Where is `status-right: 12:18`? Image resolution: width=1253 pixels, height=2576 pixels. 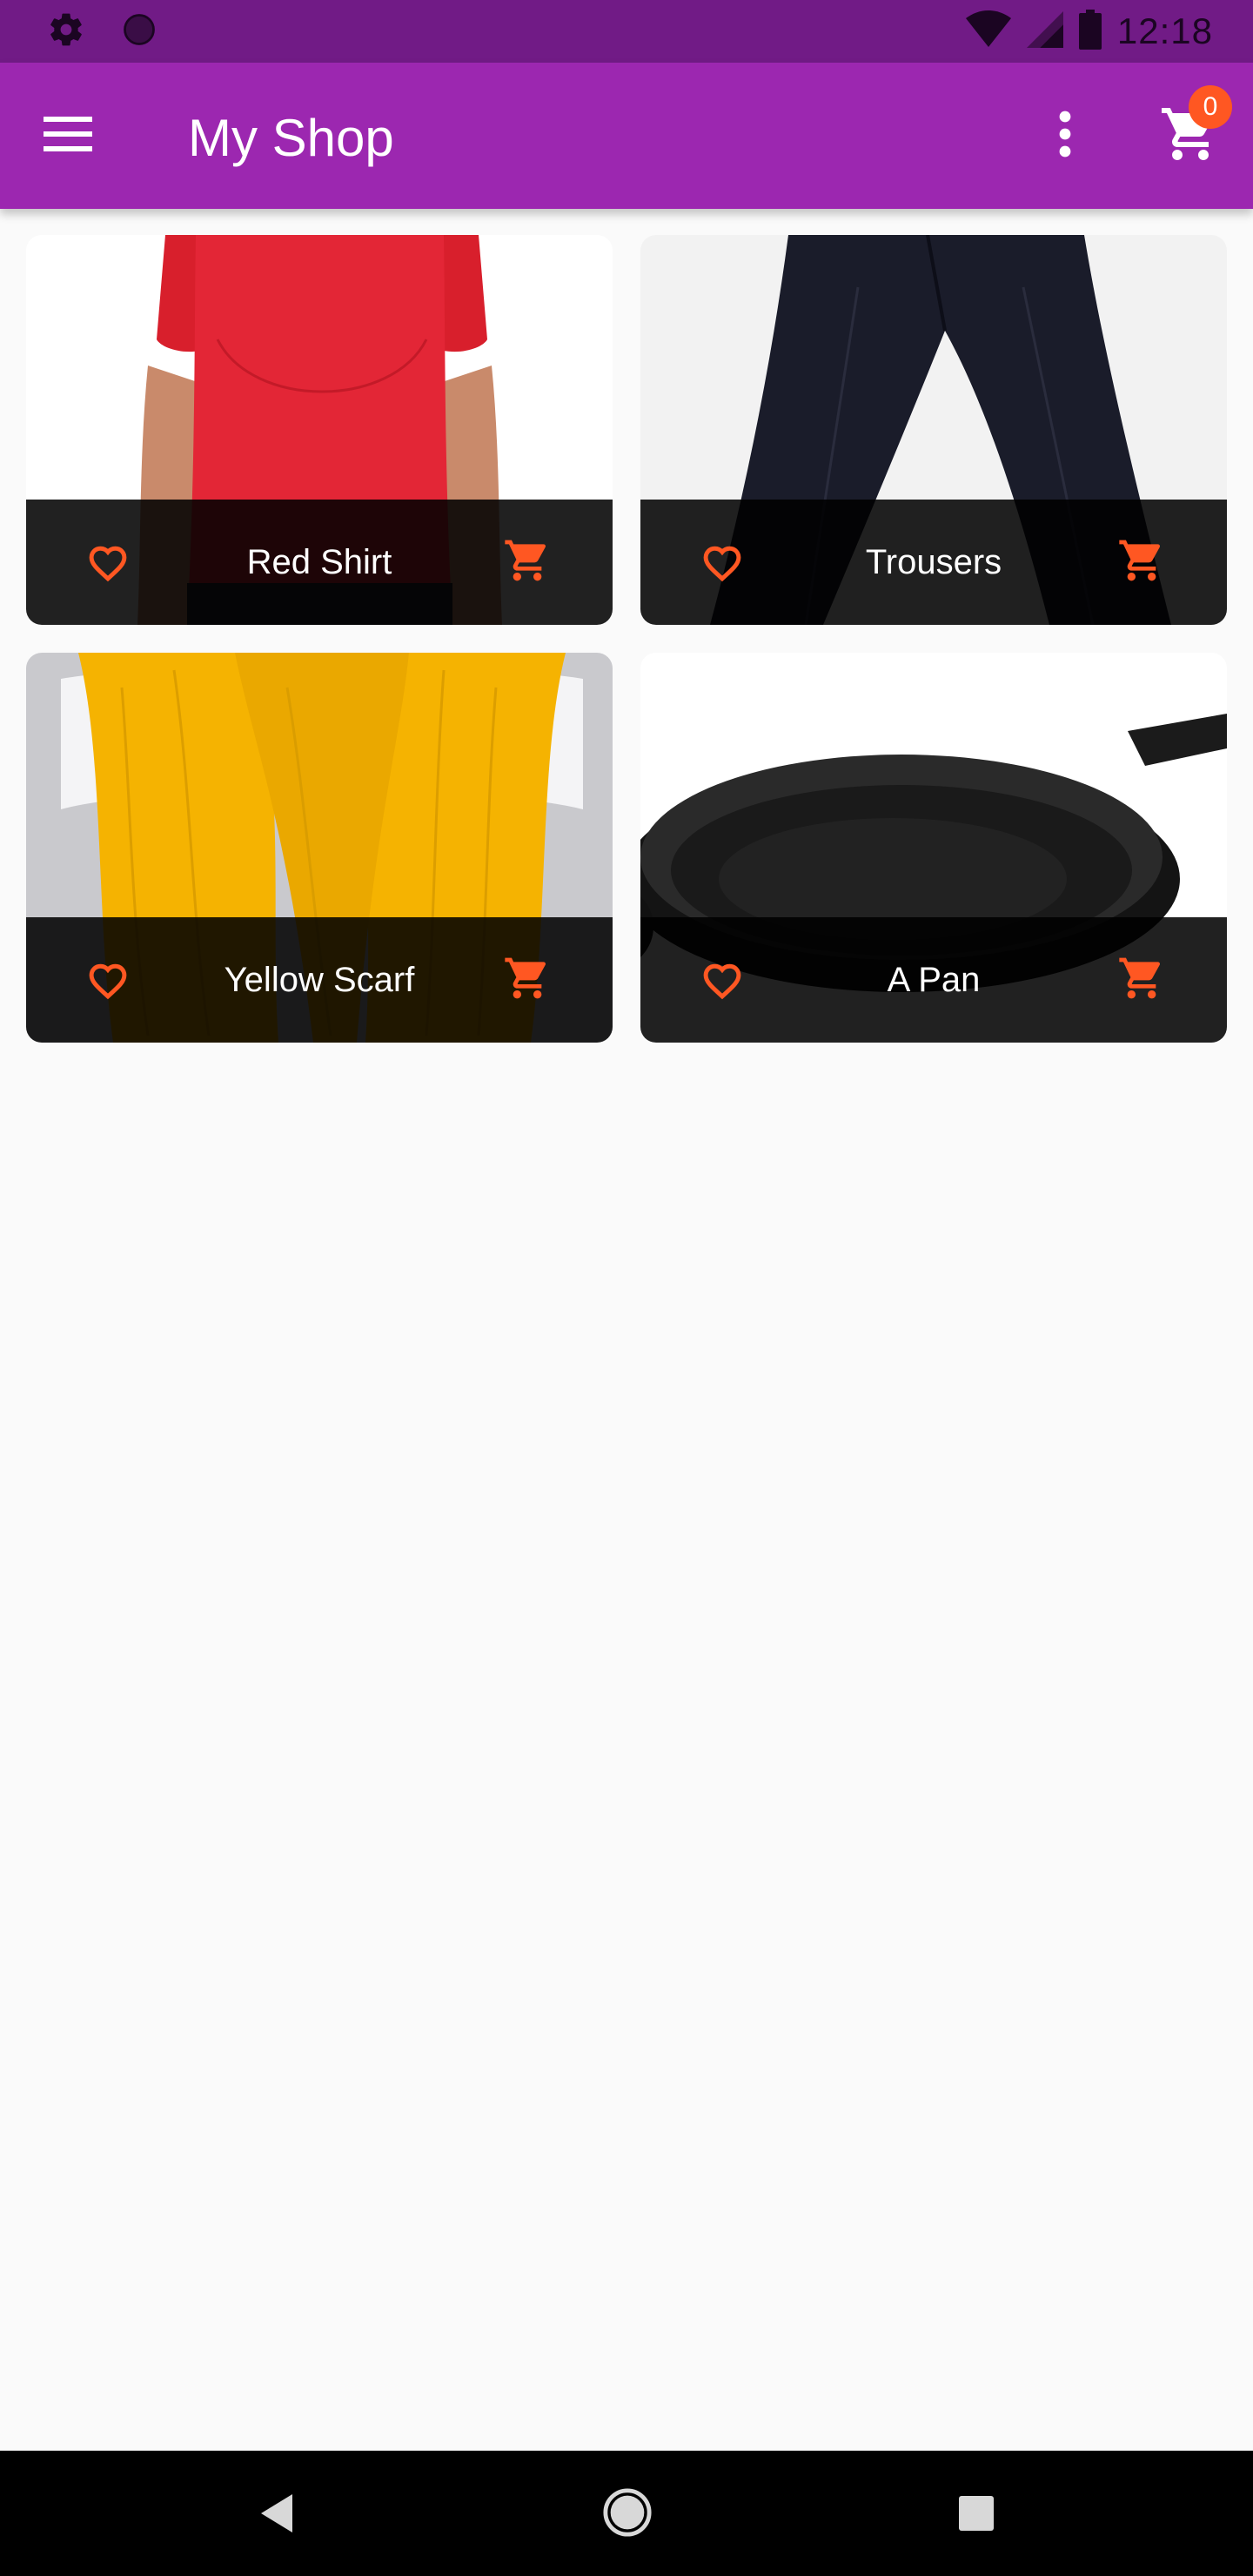 status-right: 12:18 is located at coordinates (1081, 32).